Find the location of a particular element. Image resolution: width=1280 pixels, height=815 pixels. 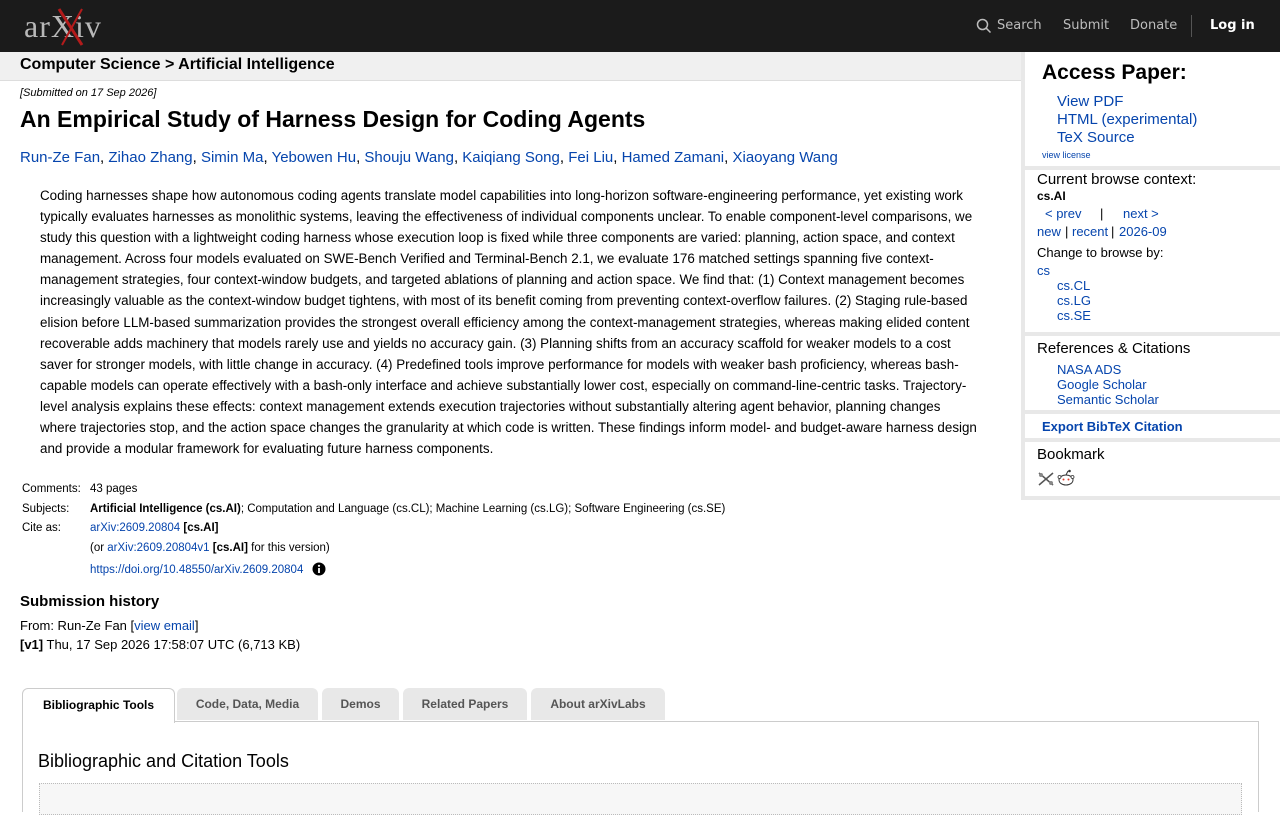

version-v1-date: Thu, 17 Sep 2026 17:58:07 UTC (6,713 KB) is located at coordinates (173, 644).